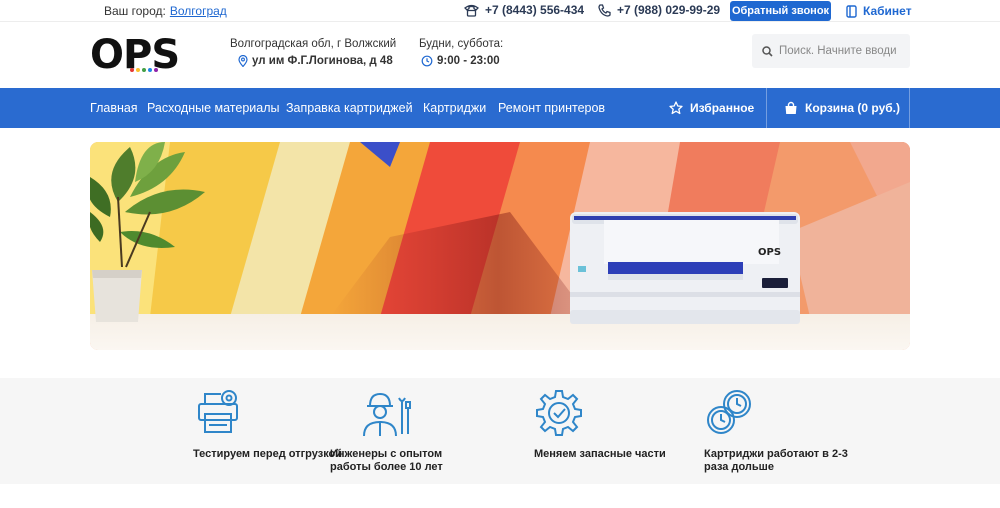 The height and width of the screenshot is (508, 1000). What do you see at coordinates (609, 431) in the screenshot?
I see `feature-parts: Меняем запасные части` at bounding box center [609, 431].